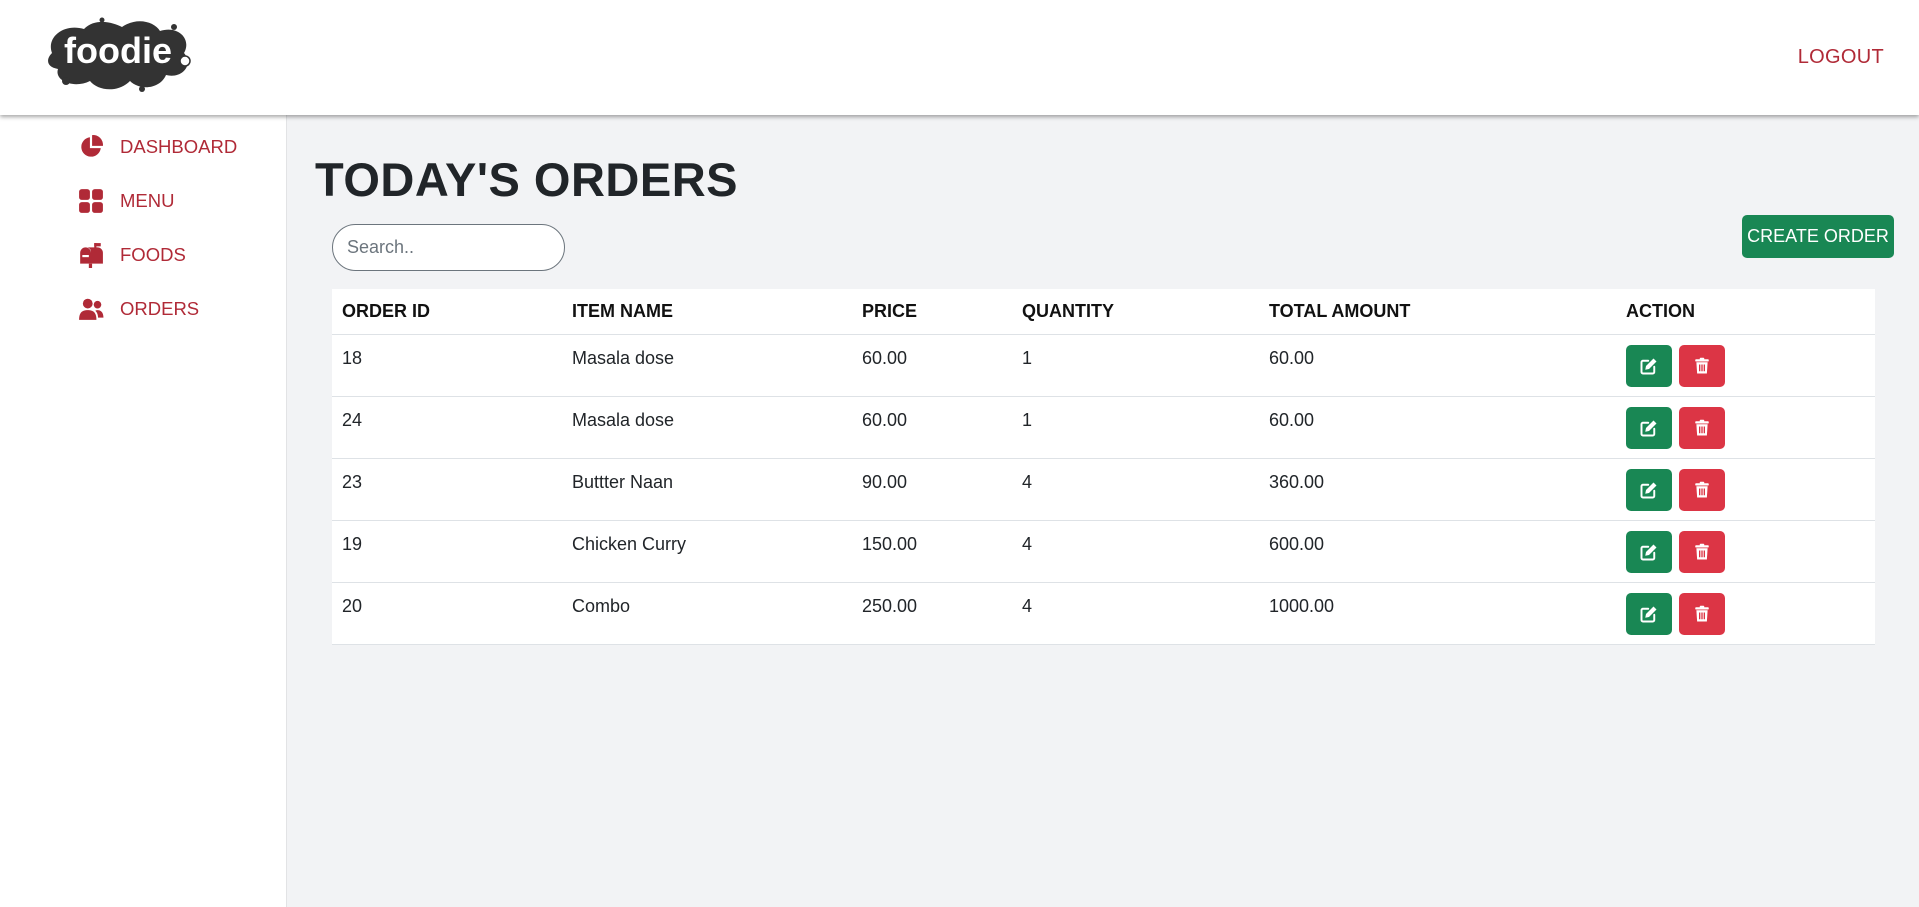  Describe the element at coordinates (932, 489) in the screenshot. I see `cell-price: 90.00` at that location.